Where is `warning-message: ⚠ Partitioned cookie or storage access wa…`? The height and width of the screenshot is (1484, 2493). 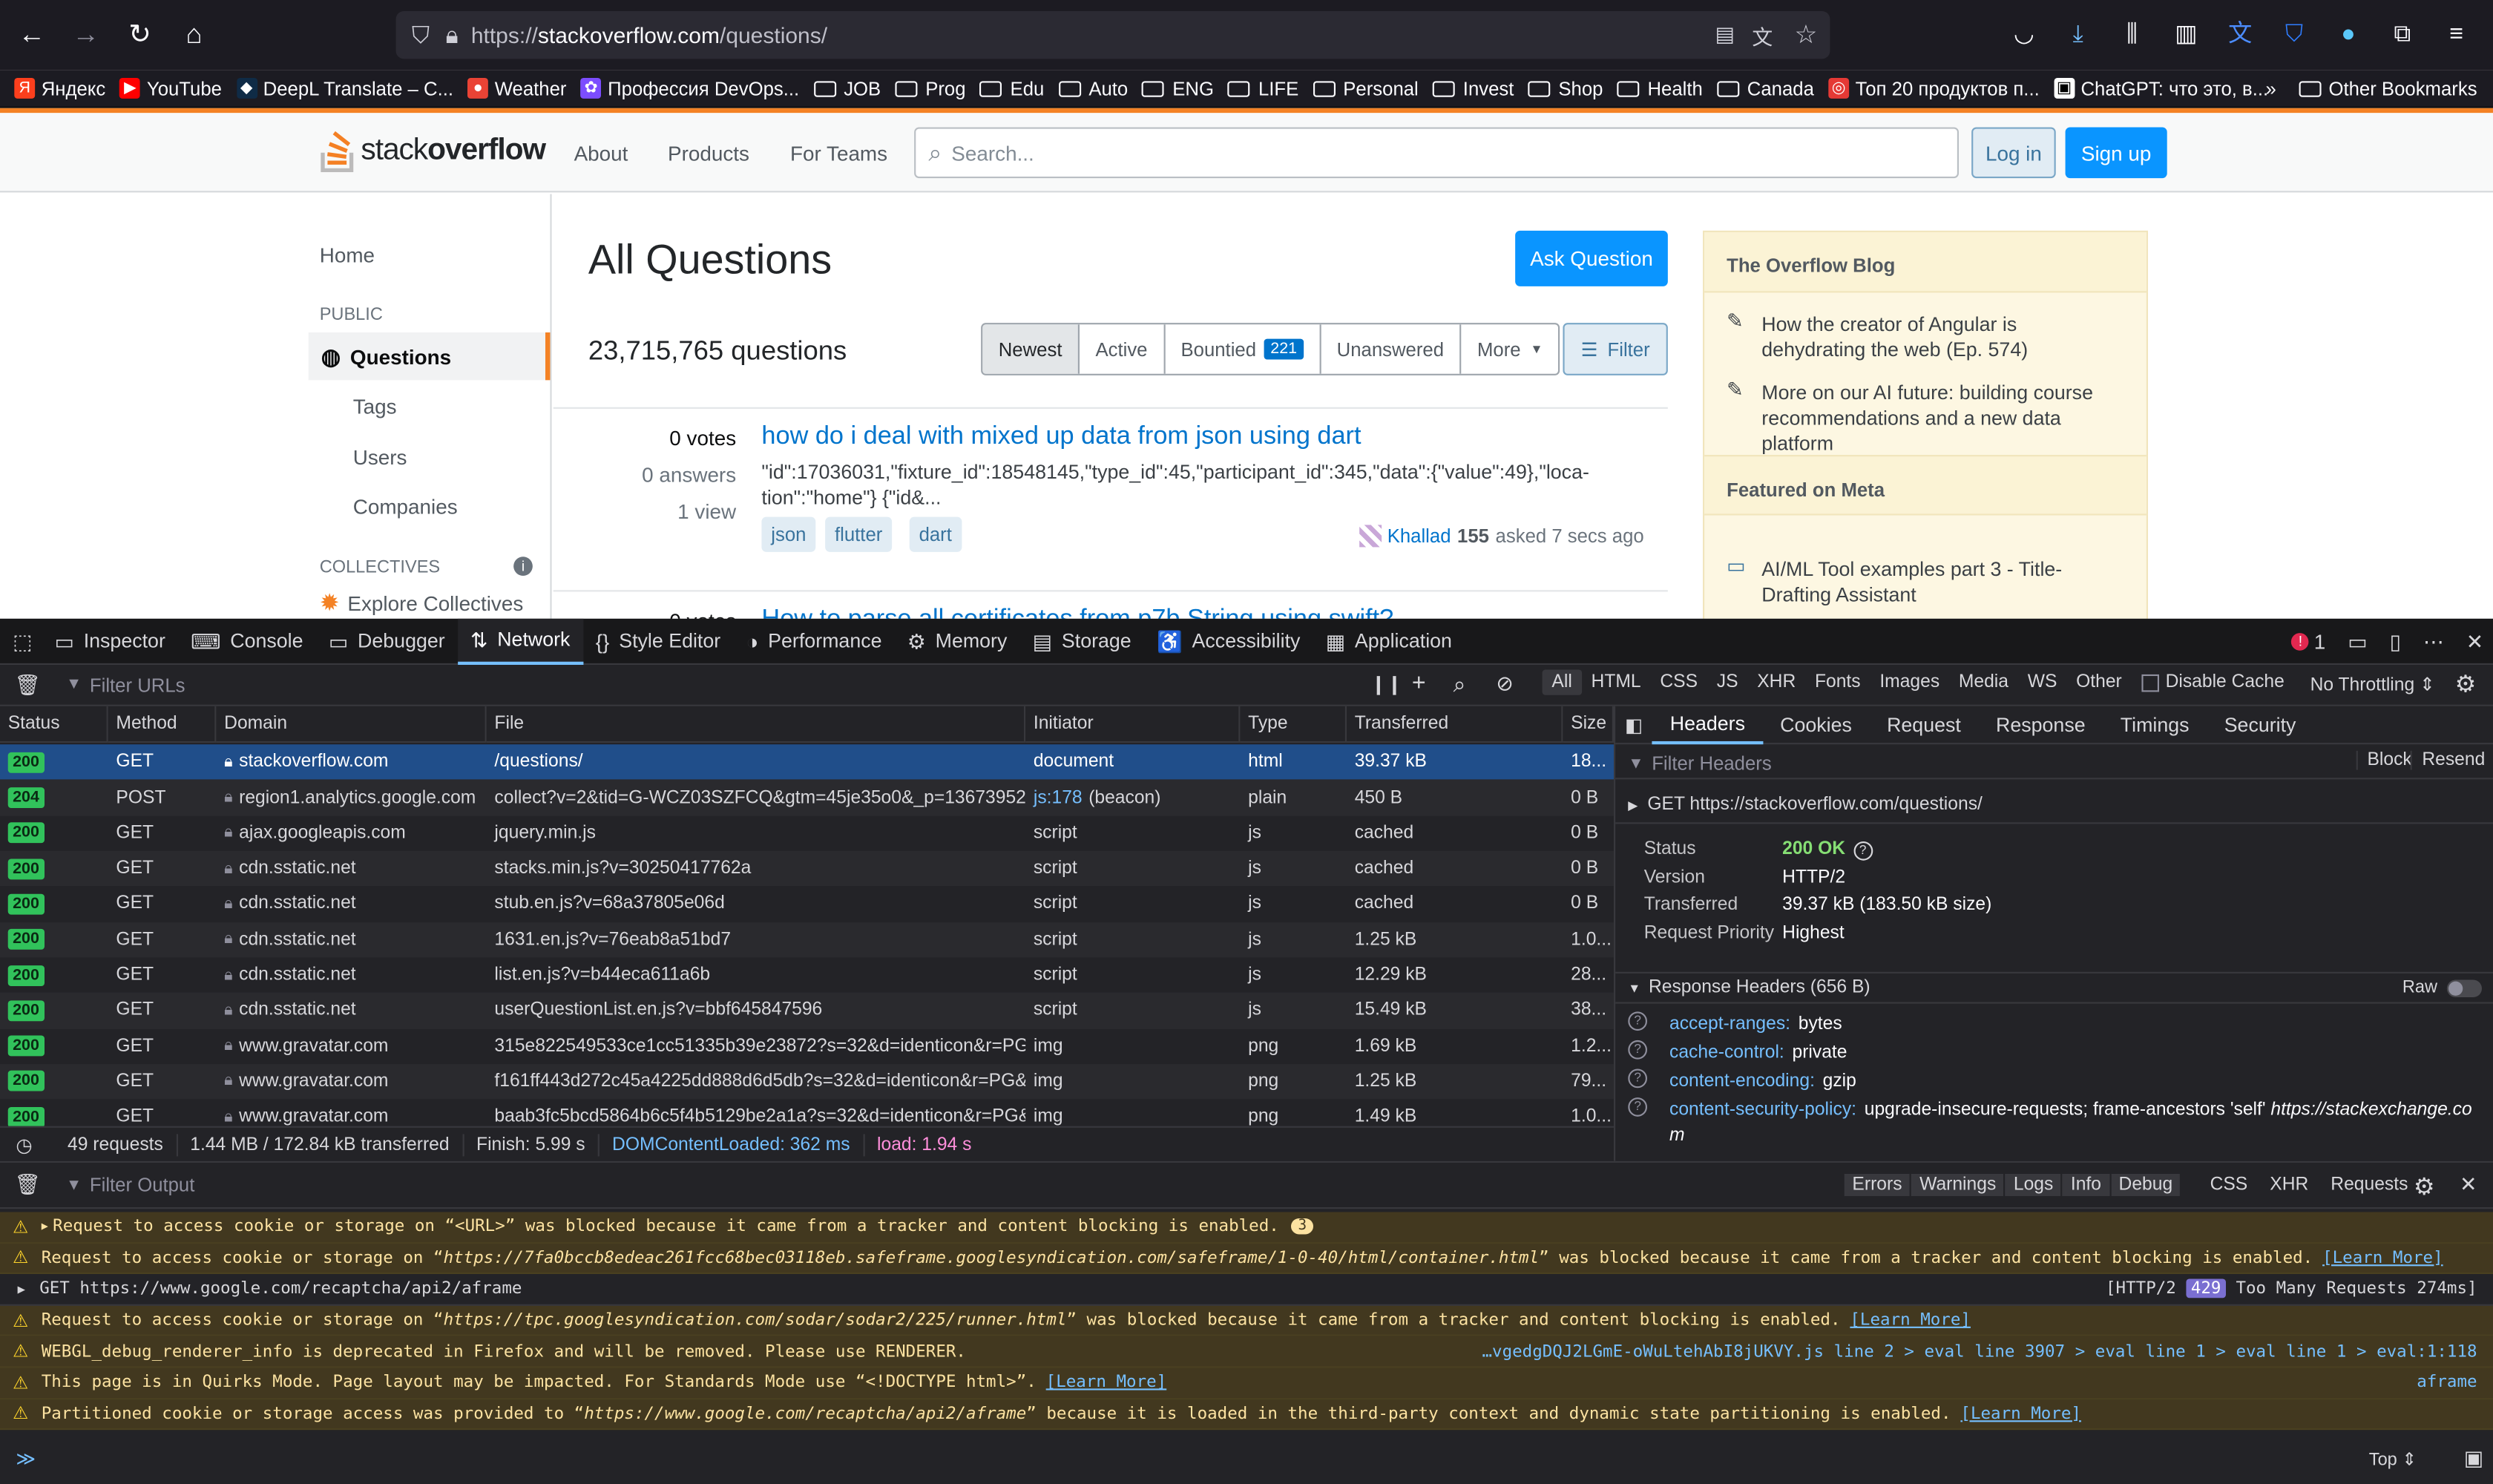
warning-message: ⚠ Partitioned cookie or storage access wa… is located at coordinates (1246, 1415).